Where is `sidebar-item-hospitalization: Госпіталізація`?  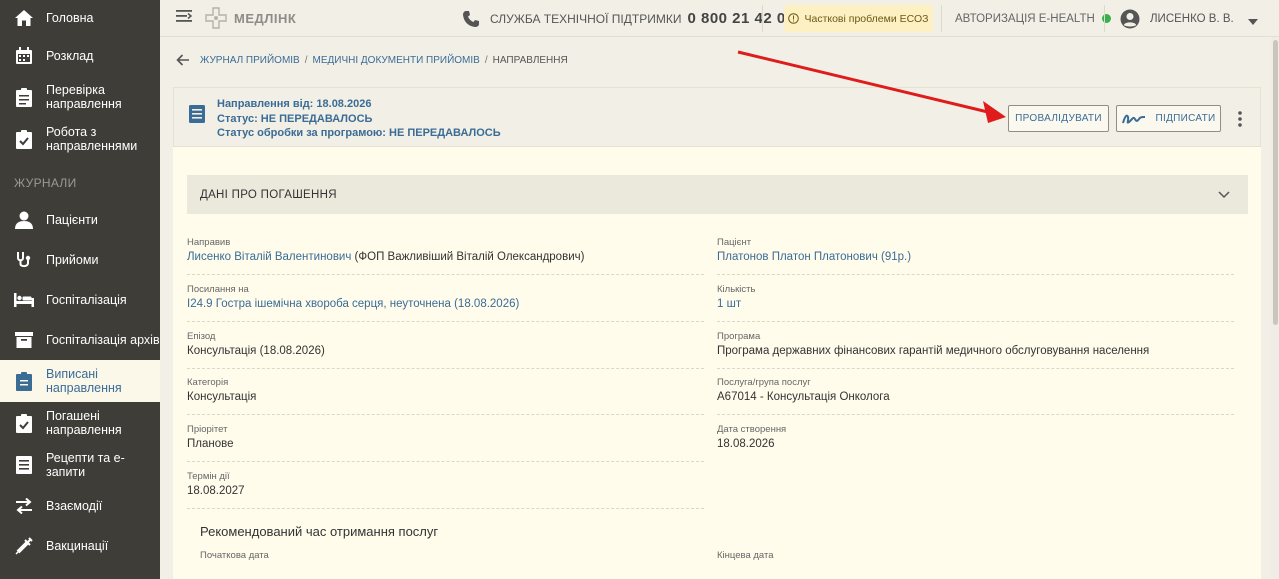 sidebar-item-hospitalization: Госпіталізація is located at coordinates (80, 300).